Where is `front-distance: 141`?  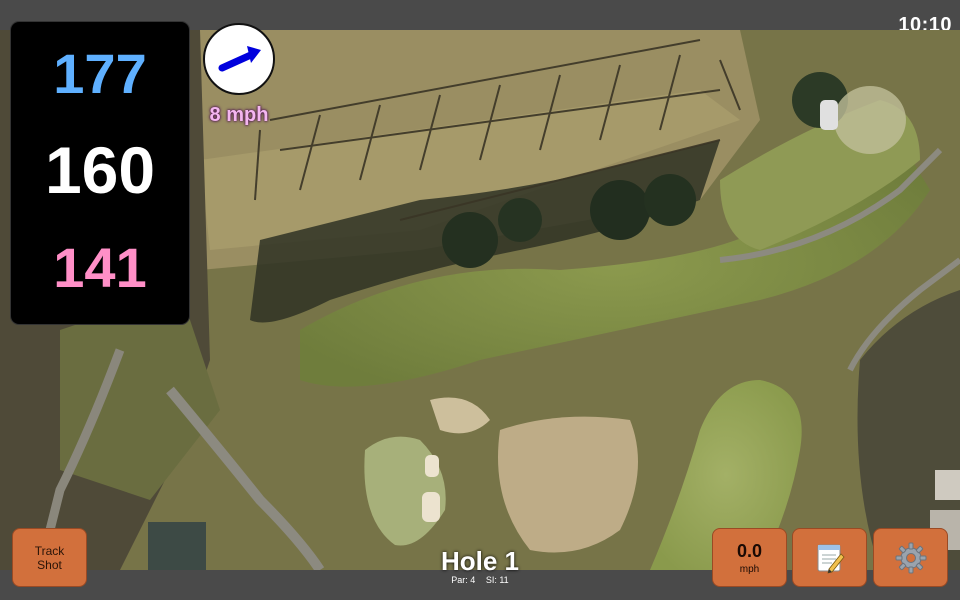
front-distance: 141 is located at coordinates (100, 267).